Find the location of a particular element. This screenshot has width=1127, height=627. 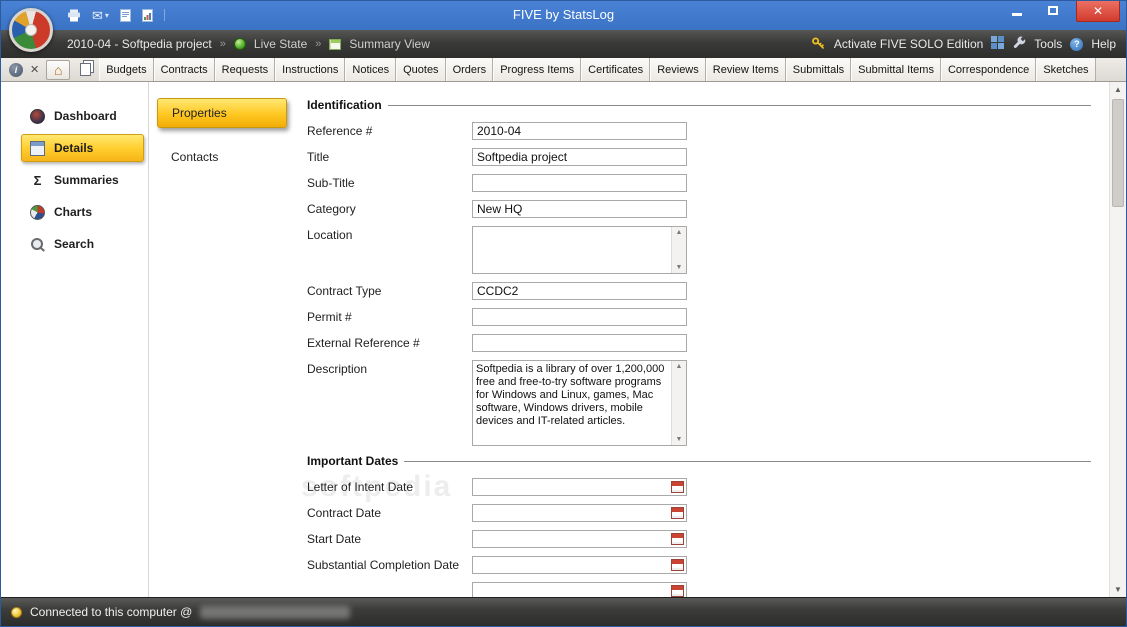

email-icon: ✉ ▾ is located at coordinates (100, 15).